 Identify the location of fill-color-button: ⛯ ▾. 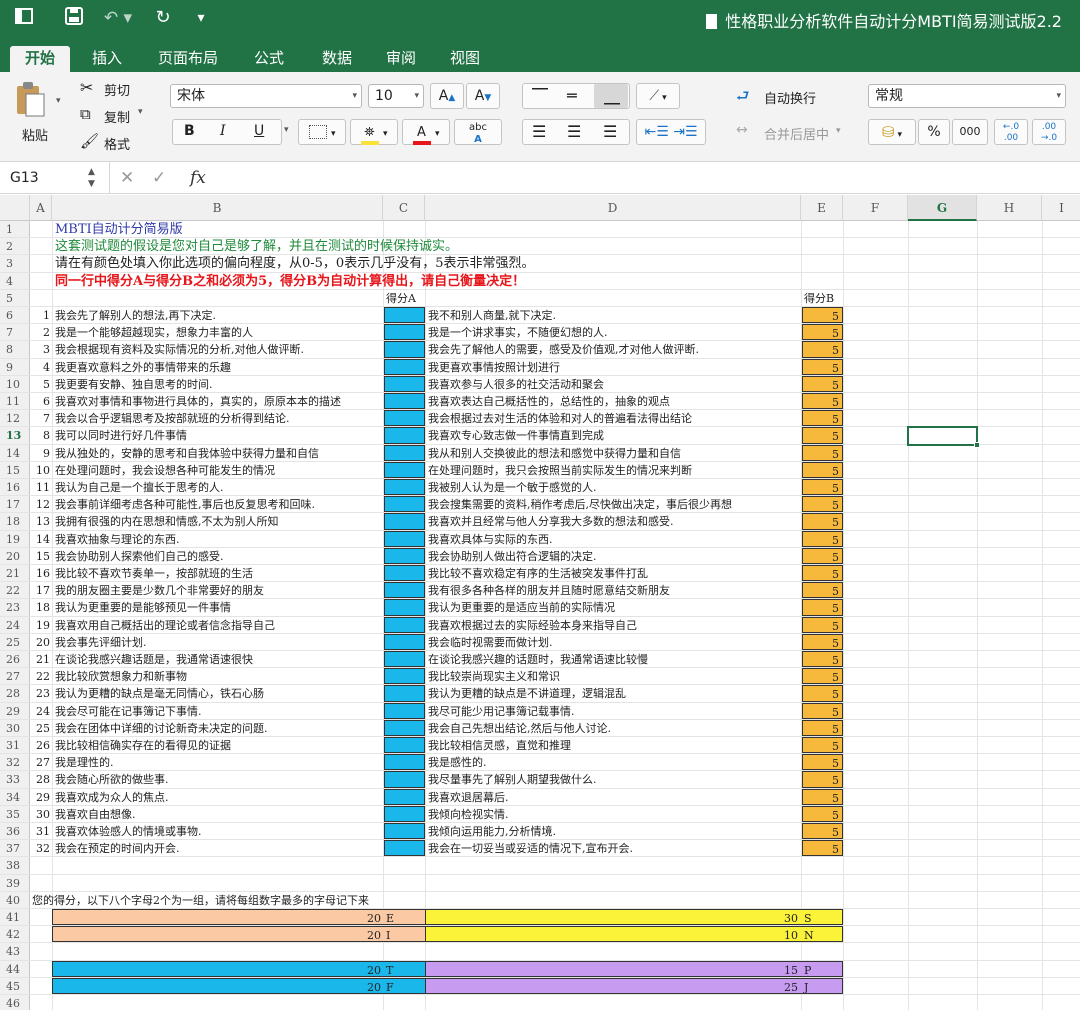
(374, 132).